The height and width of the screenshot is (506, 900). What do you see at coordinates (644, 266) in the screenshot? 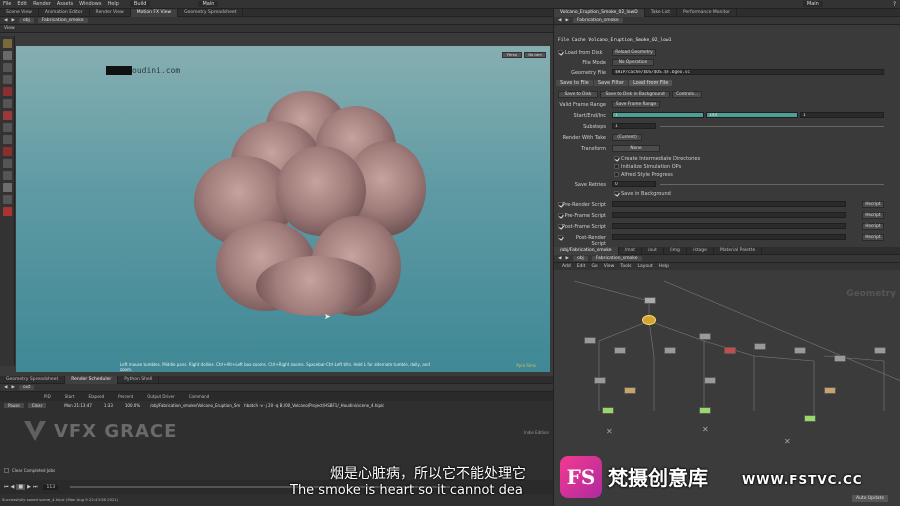
I see `net-menu-layout: Layout` at bounding box center [644, 266].